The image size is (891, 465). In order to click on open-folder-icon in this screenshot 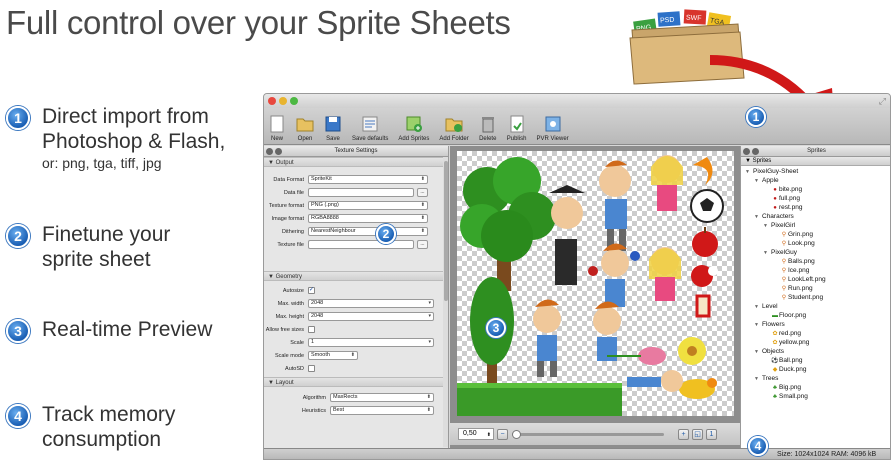, I will do `click(305, 125)`.